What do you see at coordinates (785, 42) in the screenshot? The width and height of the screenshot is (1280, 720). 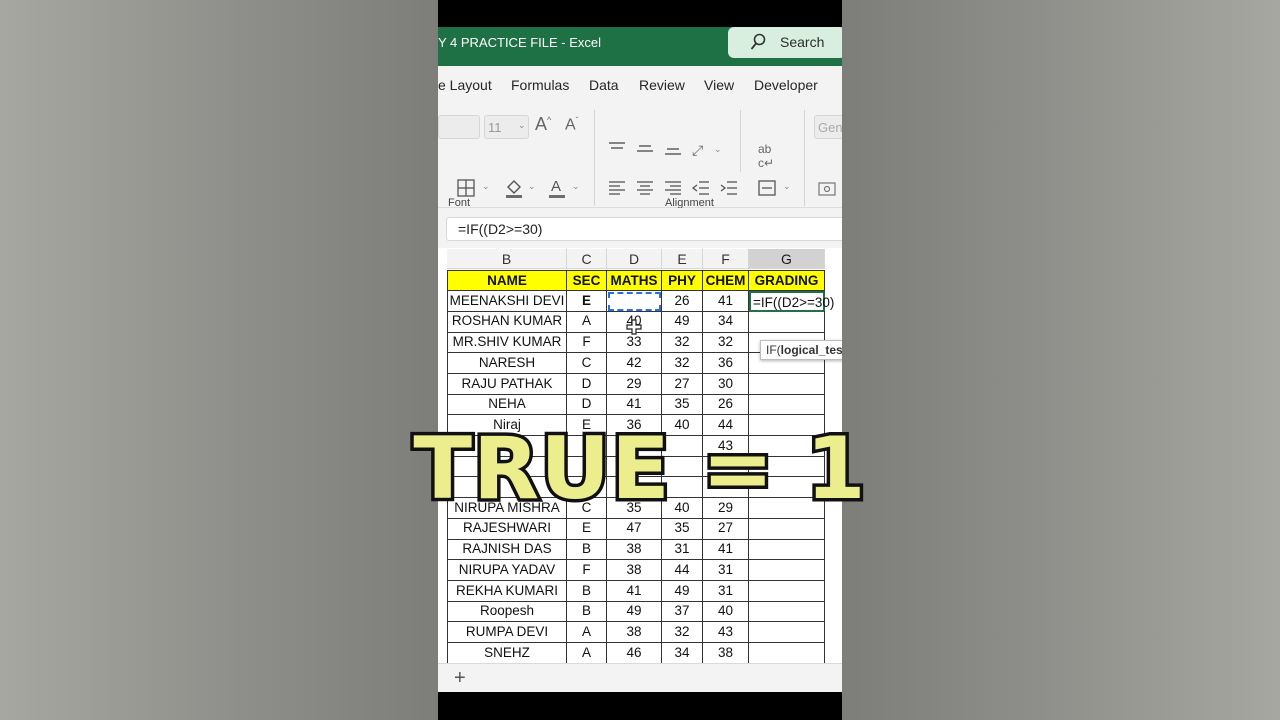 I see `search-box: Search` at bounding box center [785, 42].